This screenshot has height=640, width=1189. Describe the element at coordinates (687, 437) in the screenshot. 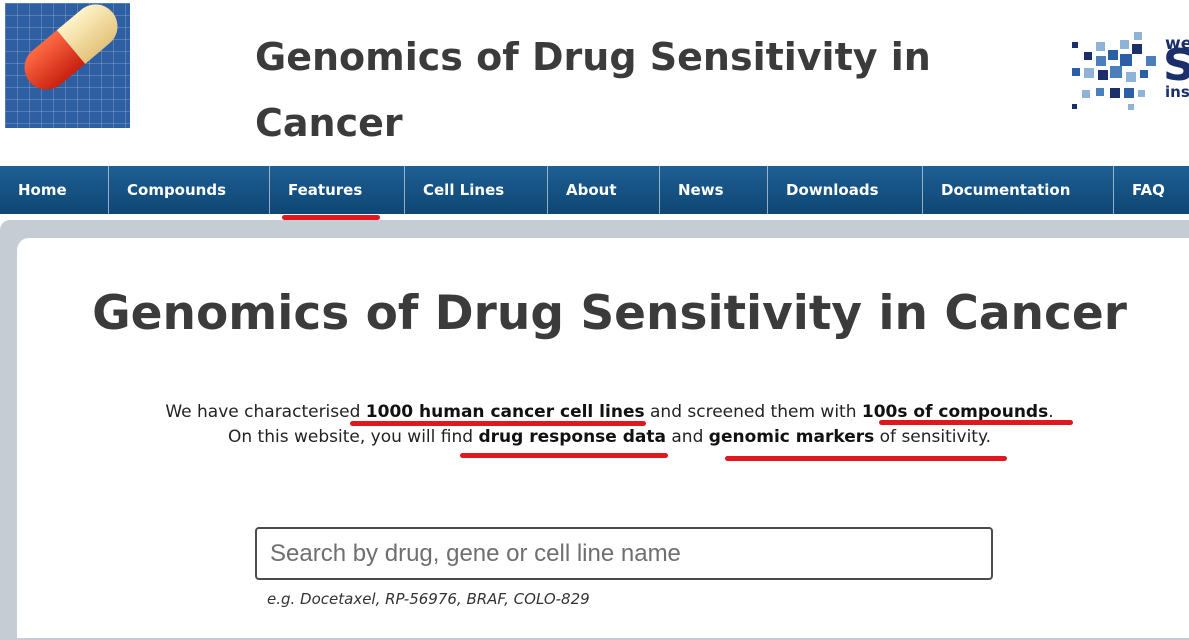

I see `intro-text-part: and` at that location.